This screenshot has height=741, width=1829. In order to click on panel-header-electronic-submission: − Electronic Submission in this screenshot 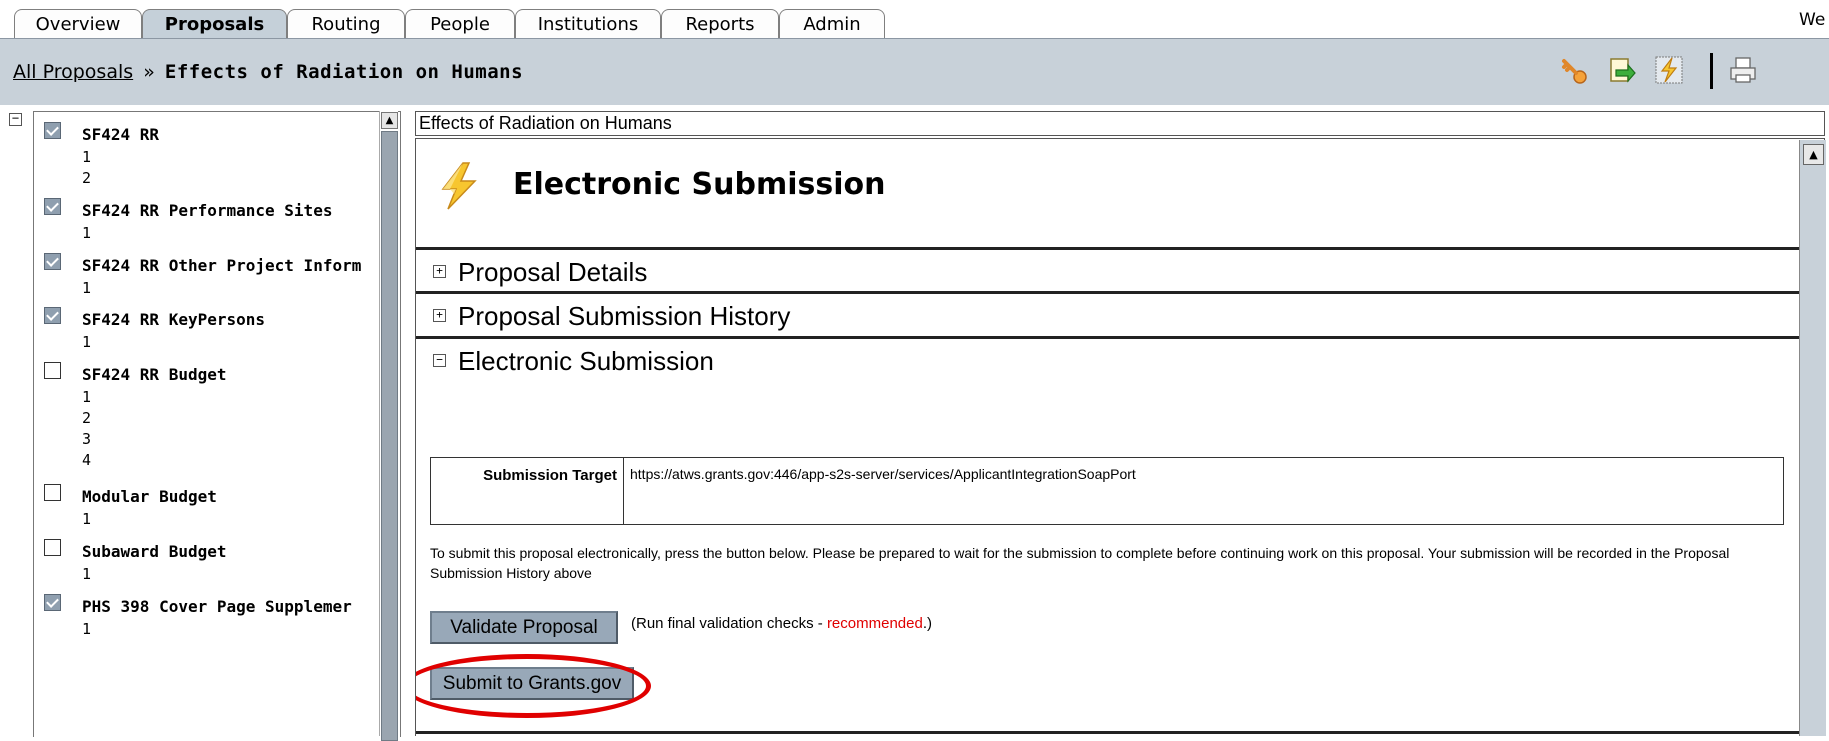, I will do `click(573, 361)`.